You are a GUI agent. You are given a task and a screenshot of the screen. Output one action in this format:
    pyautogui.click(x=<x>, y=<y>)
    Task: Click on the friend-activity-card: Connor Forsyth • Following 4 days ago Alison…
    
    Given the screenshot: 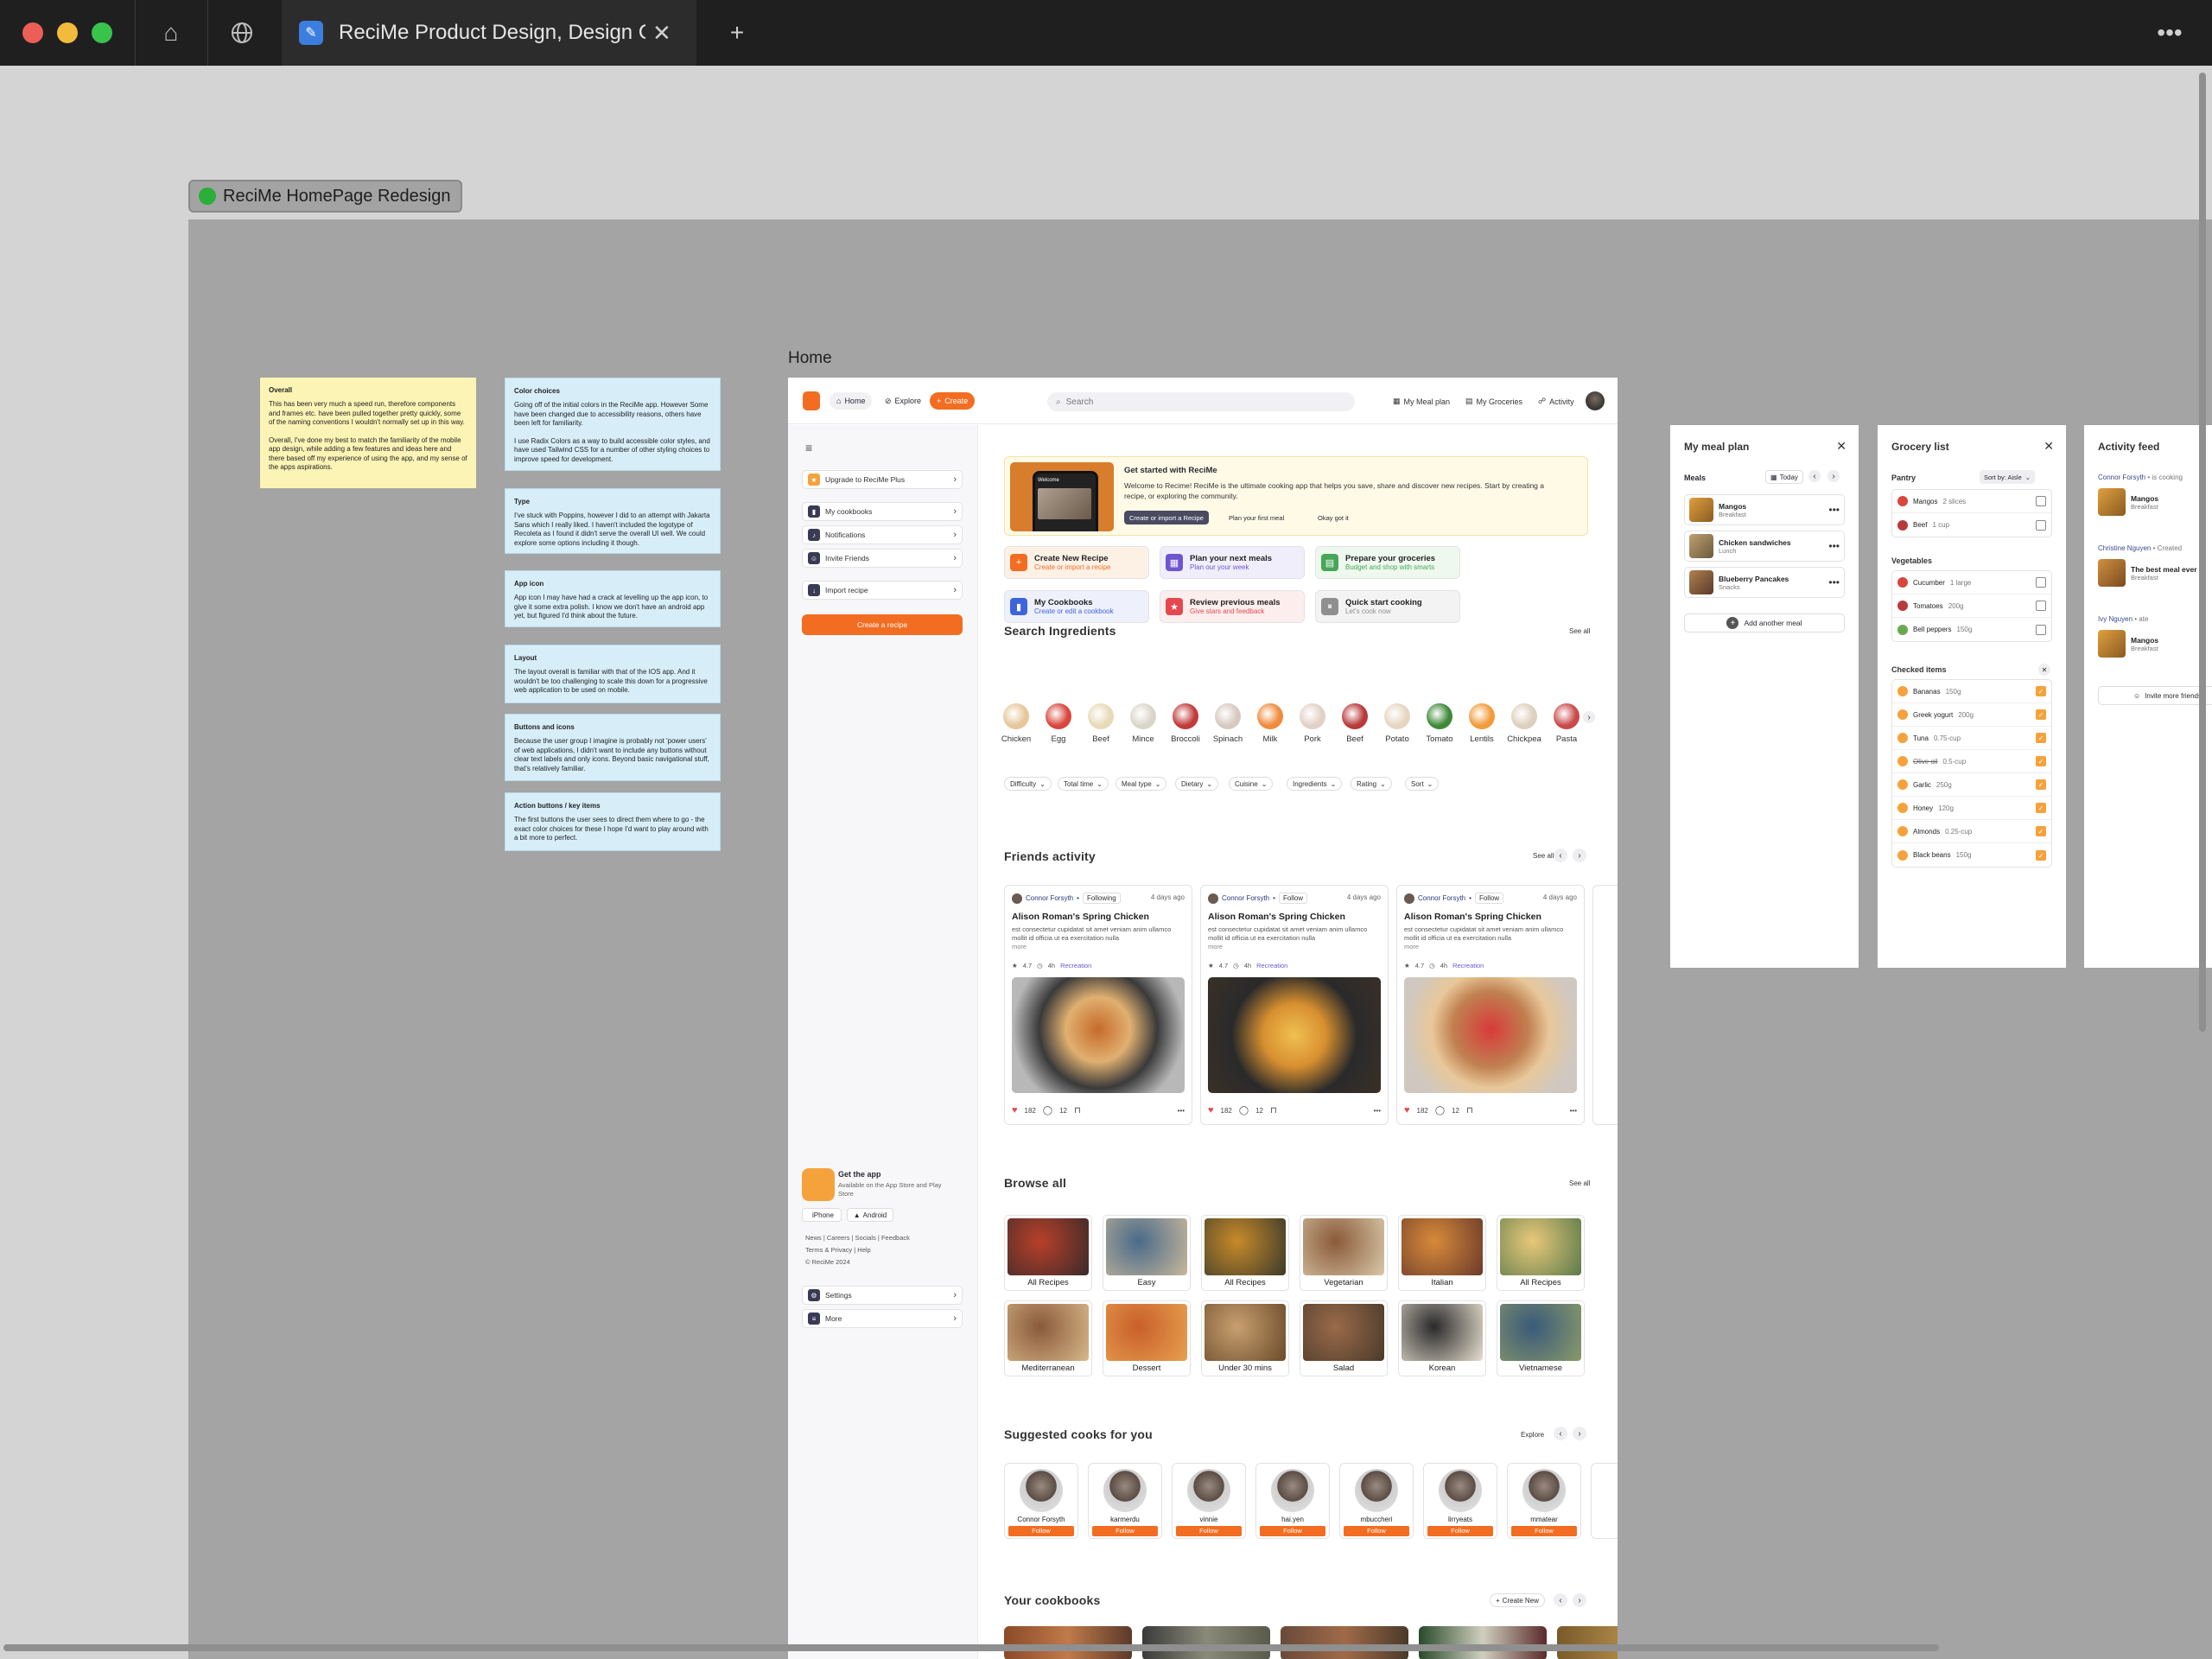 What is the action you would take?
    pyautogui.click(x=1098, y=1005)
    